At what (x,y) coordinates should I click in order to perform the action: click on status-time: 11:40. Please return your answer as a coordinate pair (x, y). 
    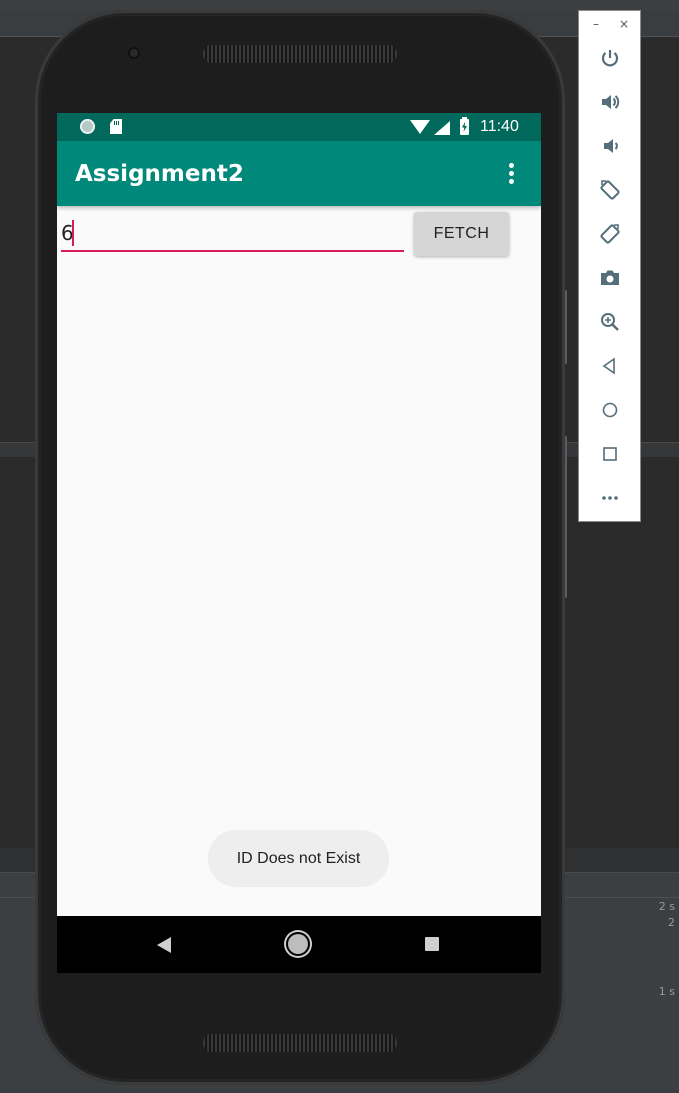
    Looking at the image, I should click on (499, 126).